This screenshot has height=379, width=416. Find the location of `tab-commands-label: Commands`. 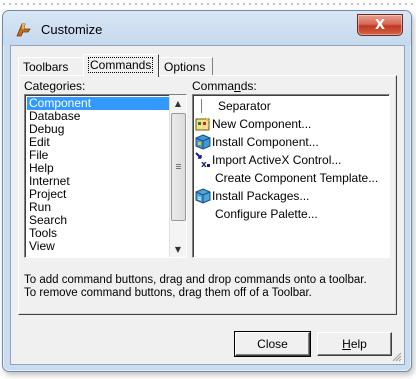

tab-commands-label: Commands is located at coordinates (121, 65).